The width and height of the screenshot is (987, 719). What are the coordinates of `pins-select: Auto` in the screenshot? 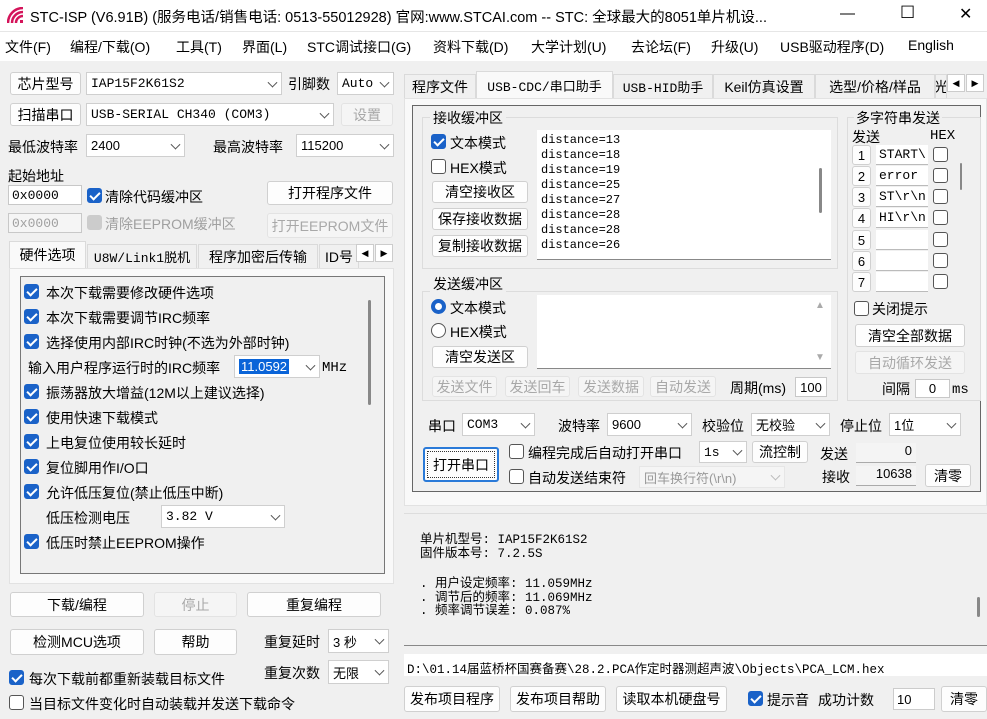 It's located at (365, 83).